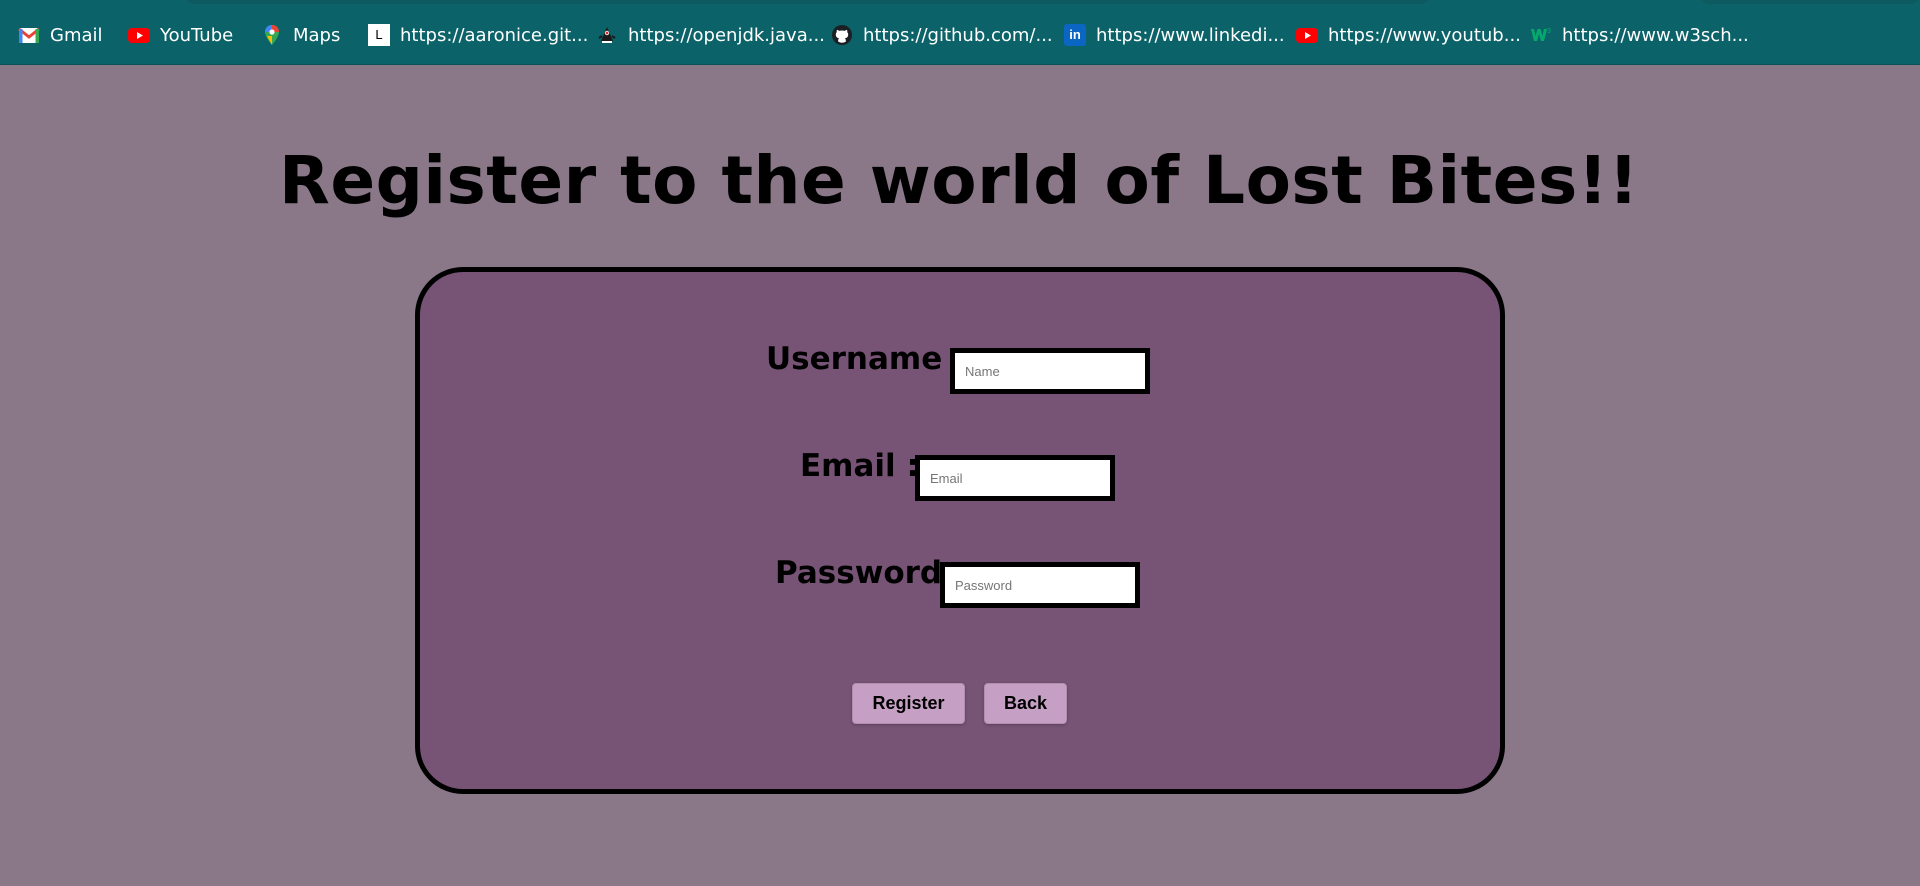  What do you see at coordinates (76, 35) in the screenshot?
I see `bookmark-label: Gmail` at bounding box center [76, 35].